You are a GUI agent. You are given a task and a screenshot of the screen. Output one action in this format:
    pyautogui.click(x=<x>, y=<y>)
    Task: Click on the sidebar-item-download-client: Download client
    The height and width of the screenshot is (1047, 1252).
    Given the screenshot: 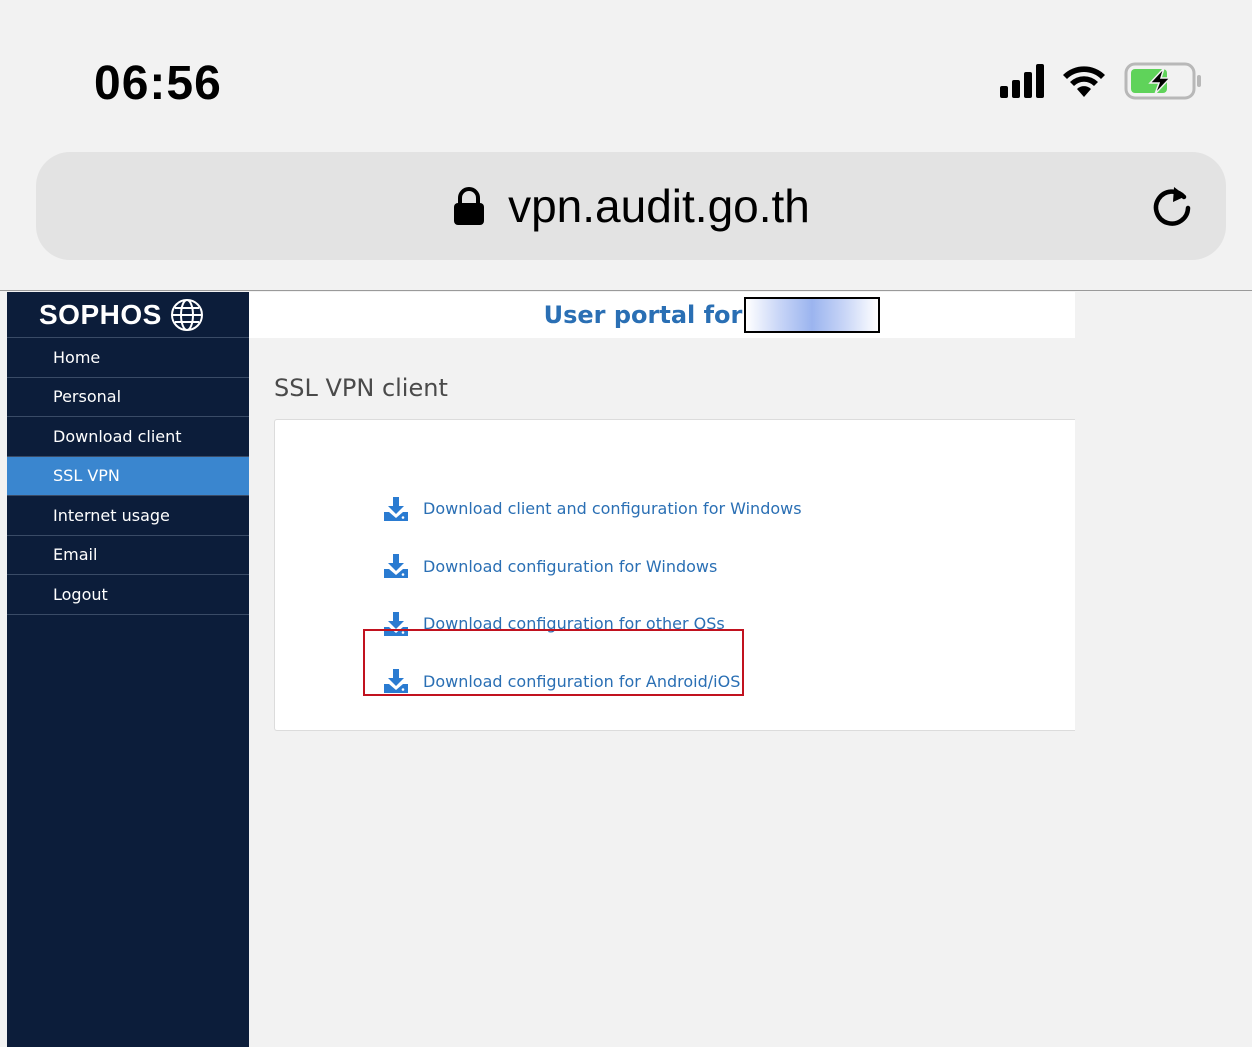 What is the action you would take?
    pyautogui.click(x=128, y=437)
    